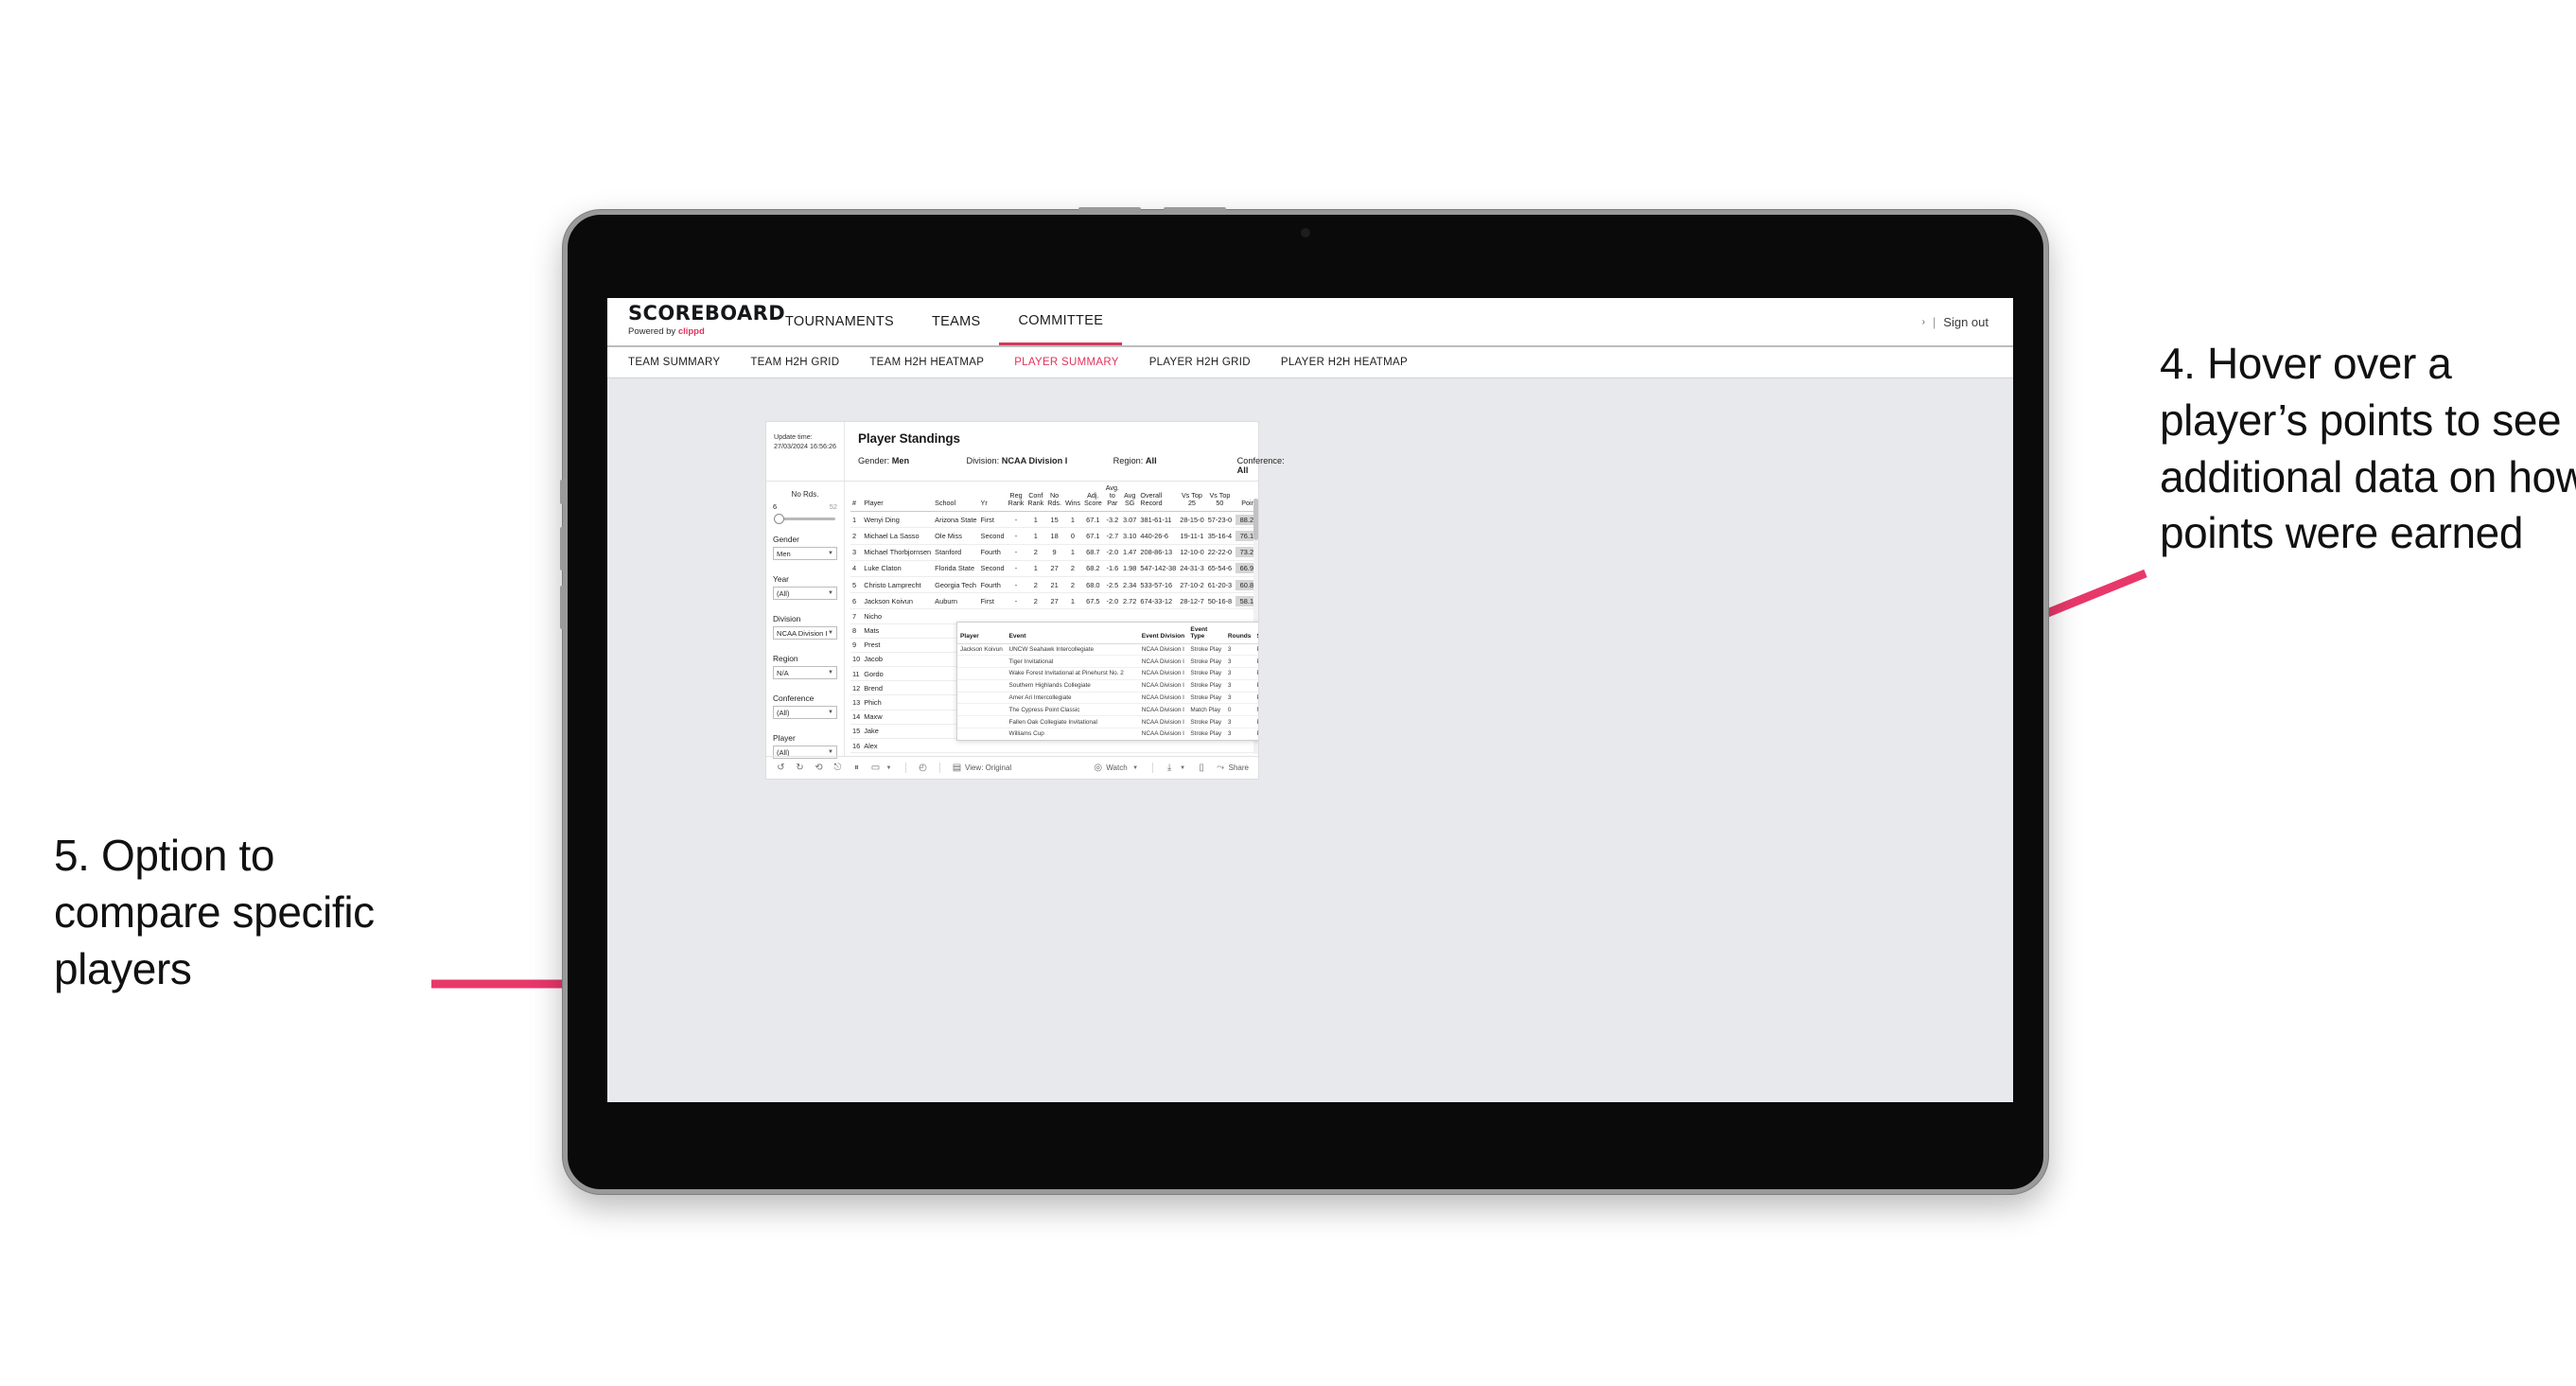 This screenshot has width=2576, height=1386. What do you see at coordinates (882, 768) in the screenshot?
I see `layout-menu: ▭ ▼` at bounding box center [882, 768].